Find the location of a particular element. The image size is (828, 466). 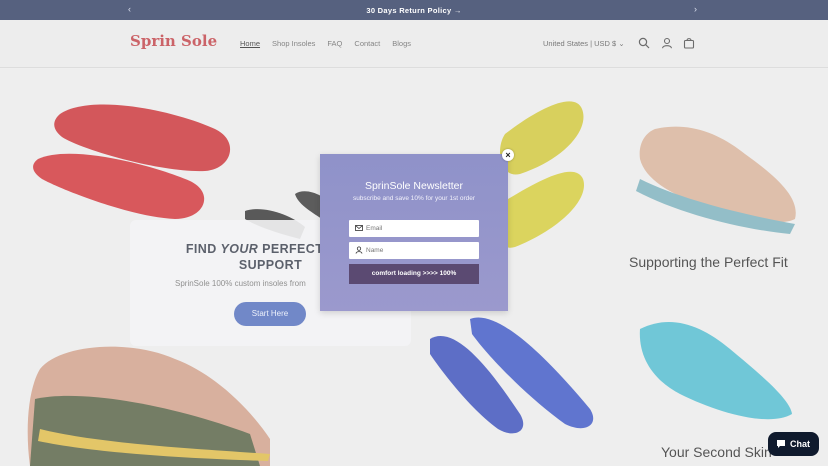

name-field is located at coordinates (414, 250).